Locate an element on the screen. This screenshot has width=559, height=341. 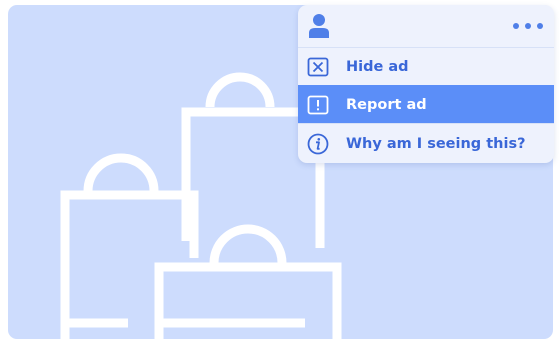
hide-ad-item: Hide ad is located at coordinates (426, 66).